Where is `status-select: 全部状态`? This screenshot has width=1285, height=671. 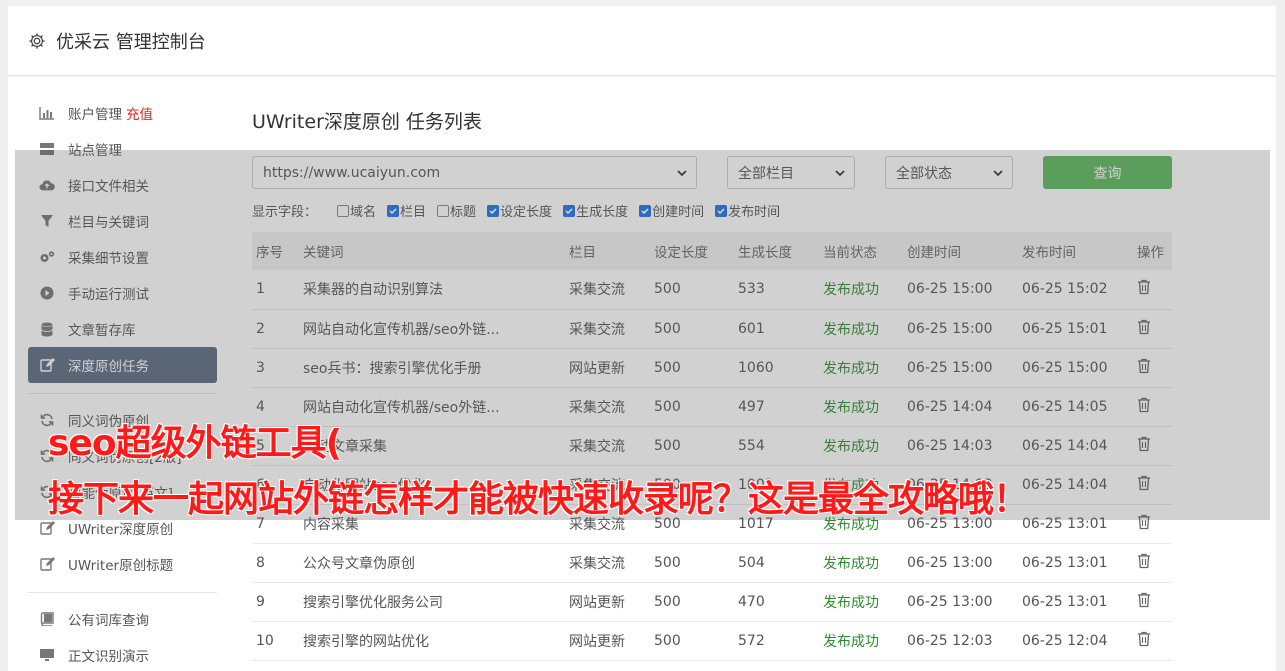 status-select: 全部状态 is located at coordinates (949, 172).